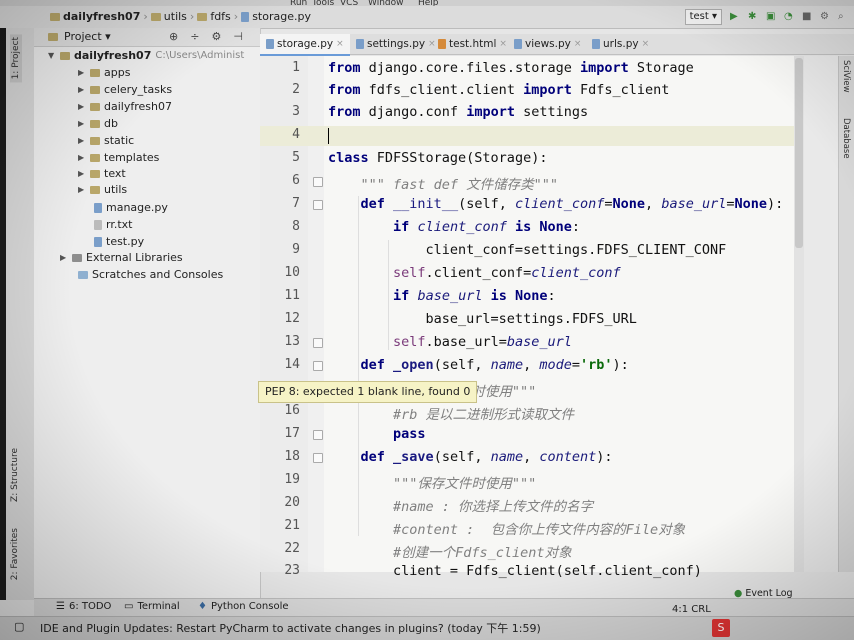 The image size is (854, 640). What do you see at coordinates (216, 36) in the screenshot?
I see `gear-icon: ⚙` at bounding box center [216, 36].